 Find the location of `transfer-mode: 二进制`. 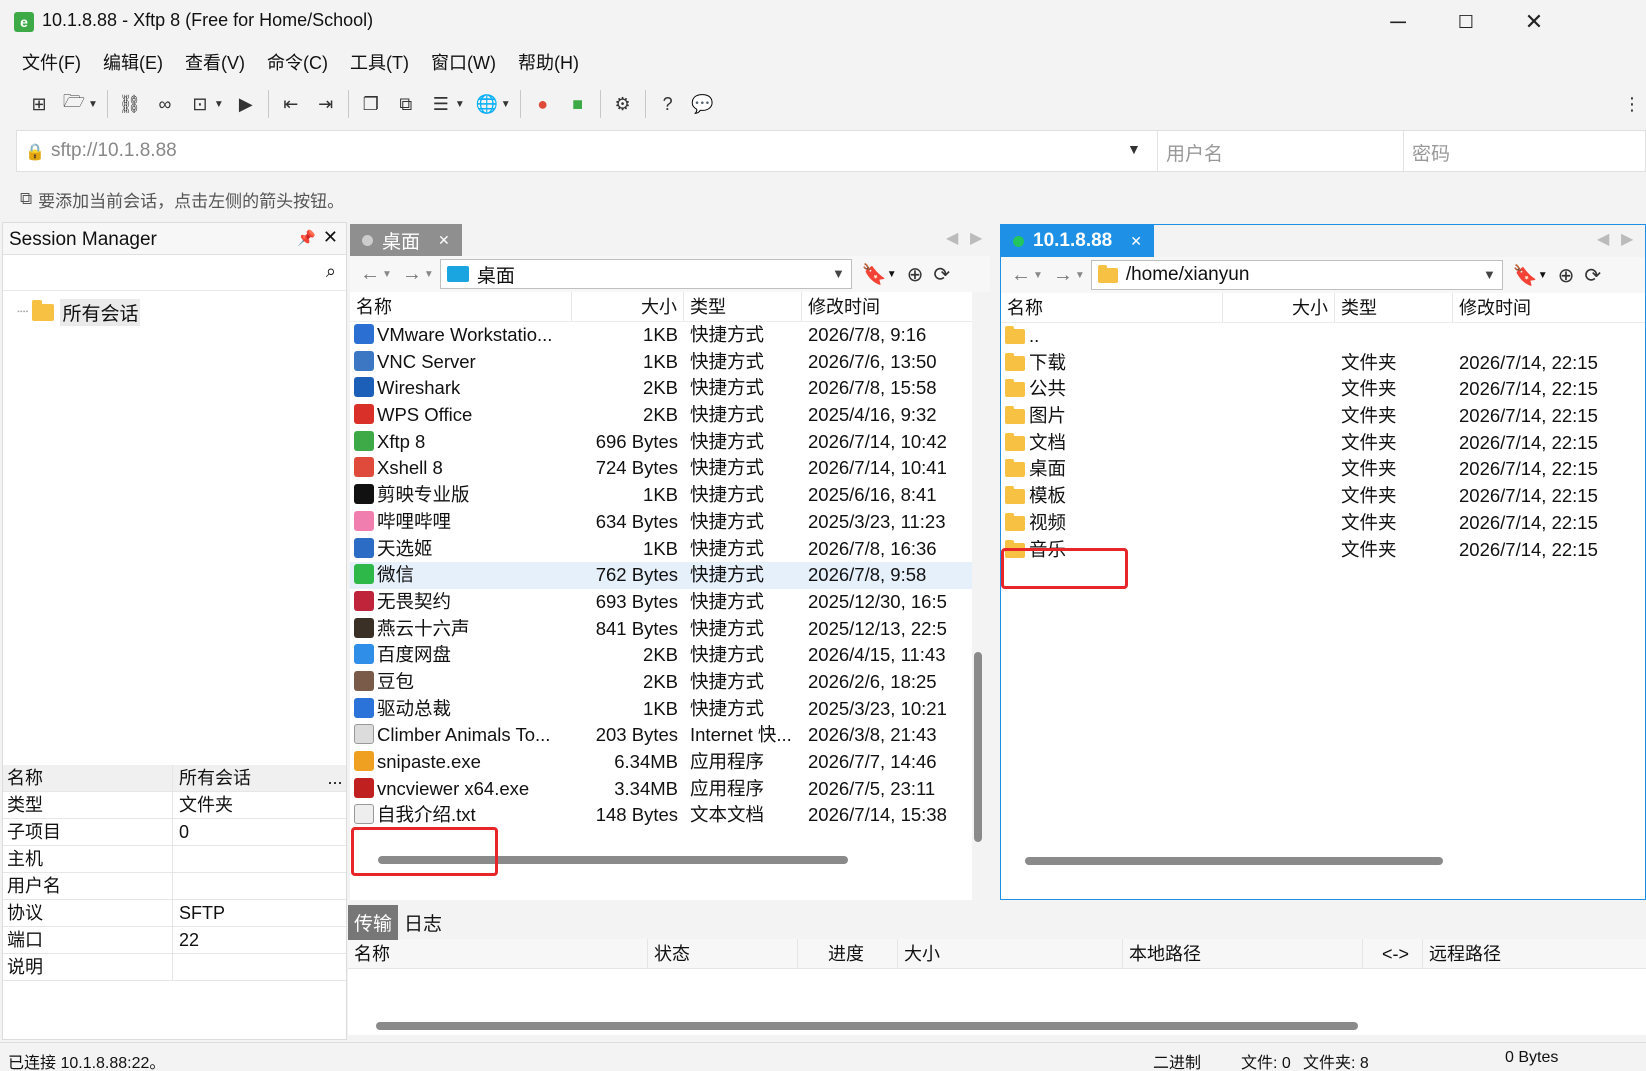

transfer-mode: 二进制 is located at coordinates (1177, 1060).